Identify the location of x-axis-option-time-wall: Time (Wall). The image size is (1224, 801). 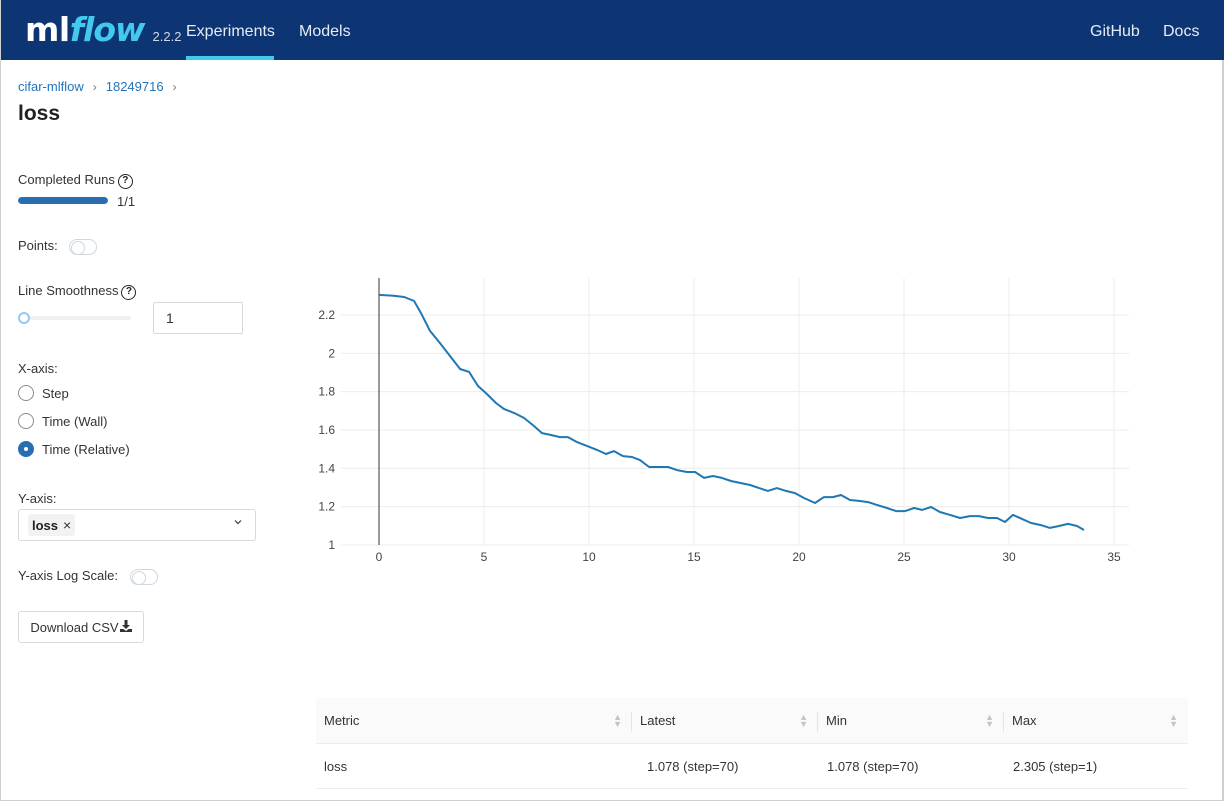
(62, 421).